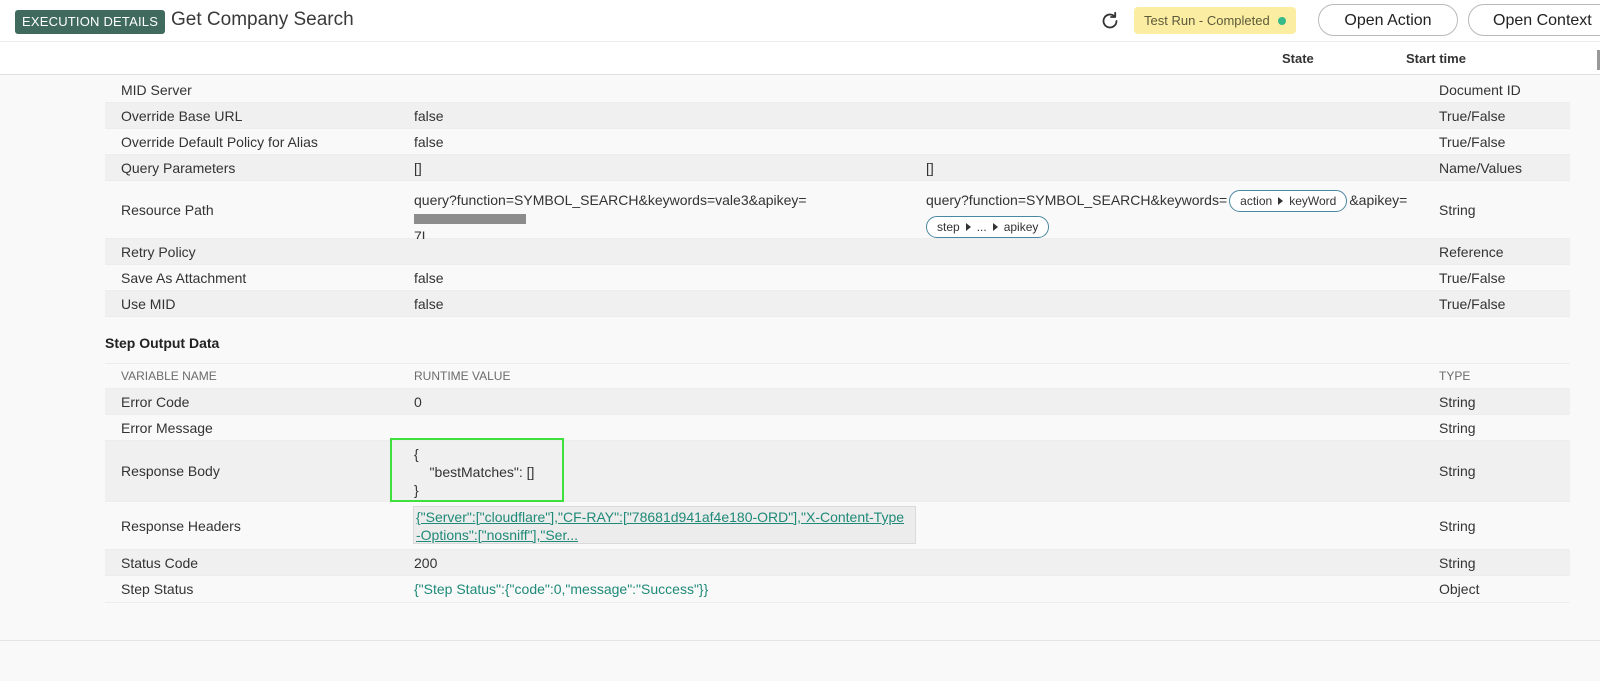 The image size is (1600, 681). Describe the element at coordinates (1480, 89) in the screenshot. I see `row-type: Document ID` at that location.